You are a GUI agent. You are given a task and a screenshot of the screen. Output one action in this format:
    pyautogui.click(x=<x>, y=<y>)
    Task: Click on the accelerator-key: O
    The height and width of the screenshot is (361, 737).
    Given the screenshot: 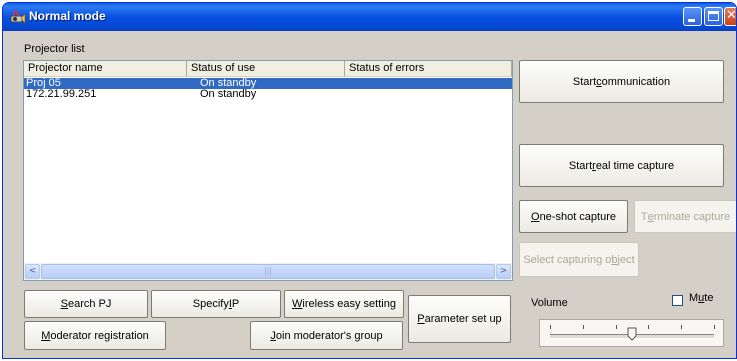 What is the action you would take?
    pyautogui.click(x=535, y=216)
    